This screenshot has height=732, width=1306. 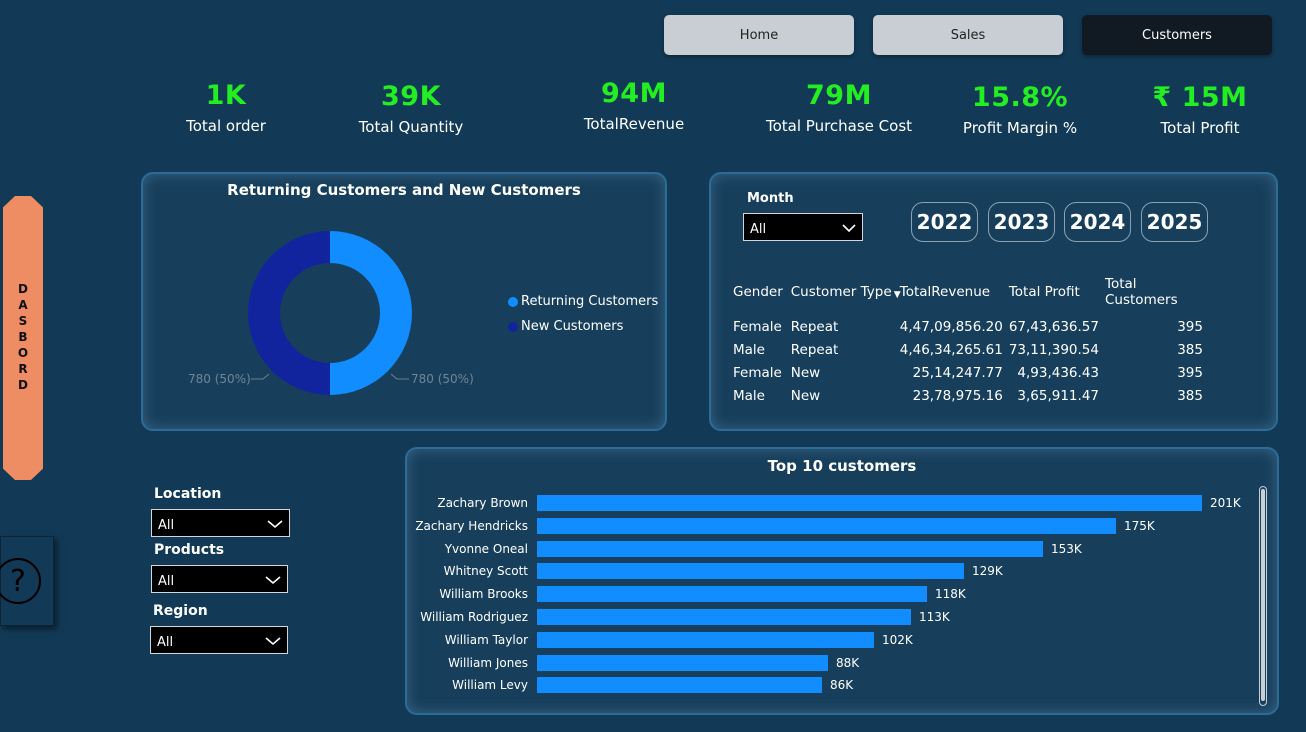 What do you see at coordinates (1097, 222) in the screenshot?
I see `year-button-2024: 2024` at bounding box center [1097, 222].